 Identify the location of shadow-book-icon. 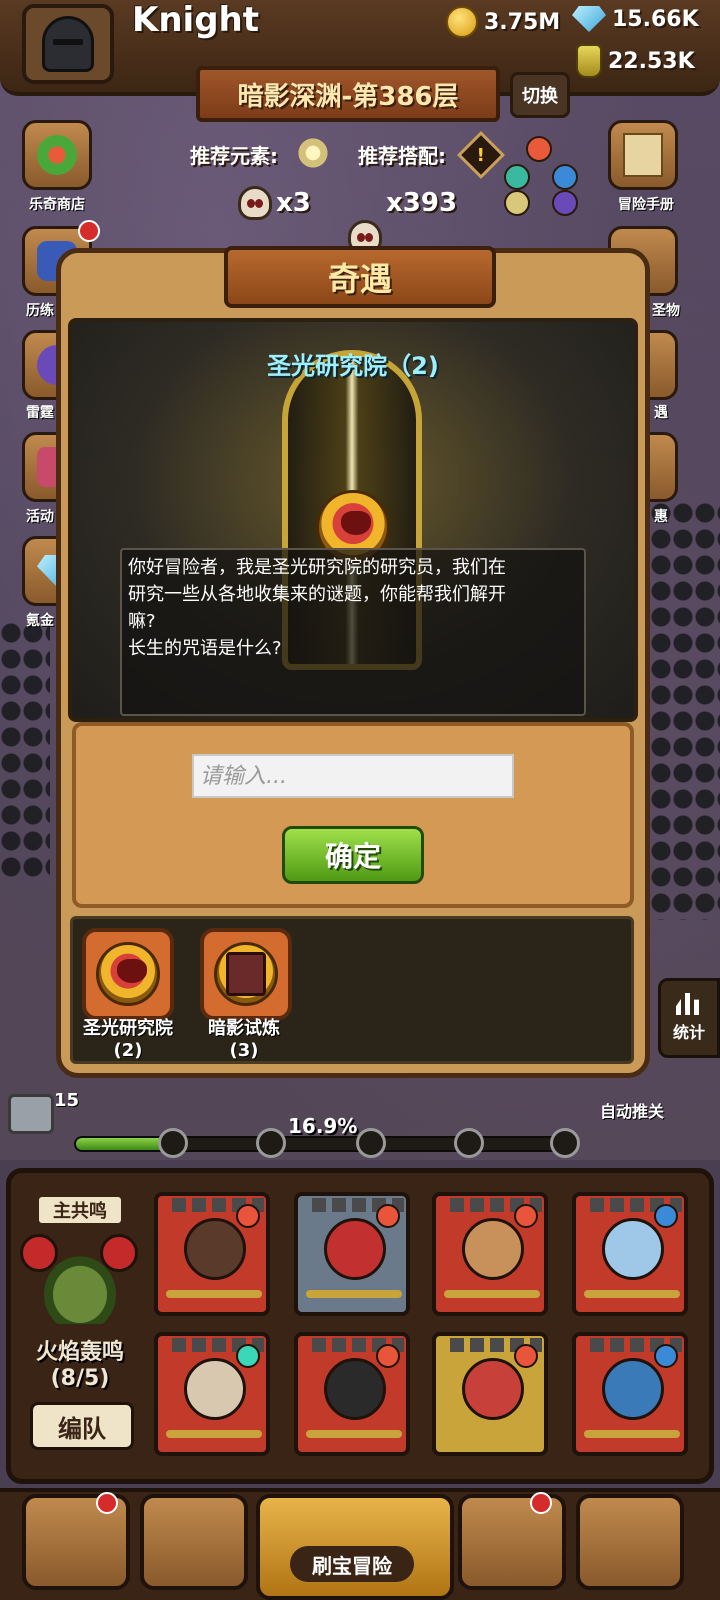
(246, 974).